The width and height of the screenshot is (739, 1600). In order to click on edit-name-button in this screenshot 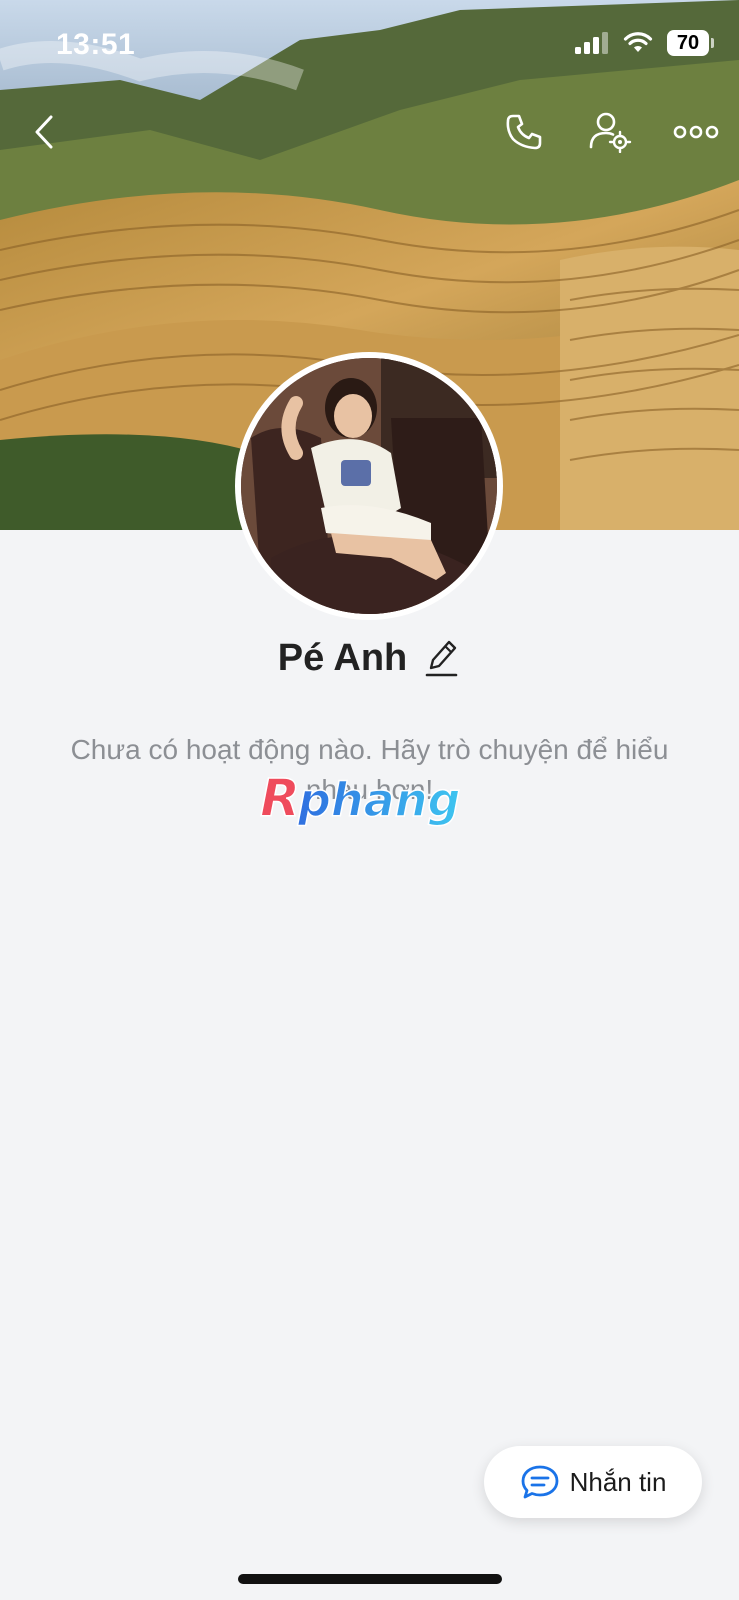, I will do `click(441, 658)`.